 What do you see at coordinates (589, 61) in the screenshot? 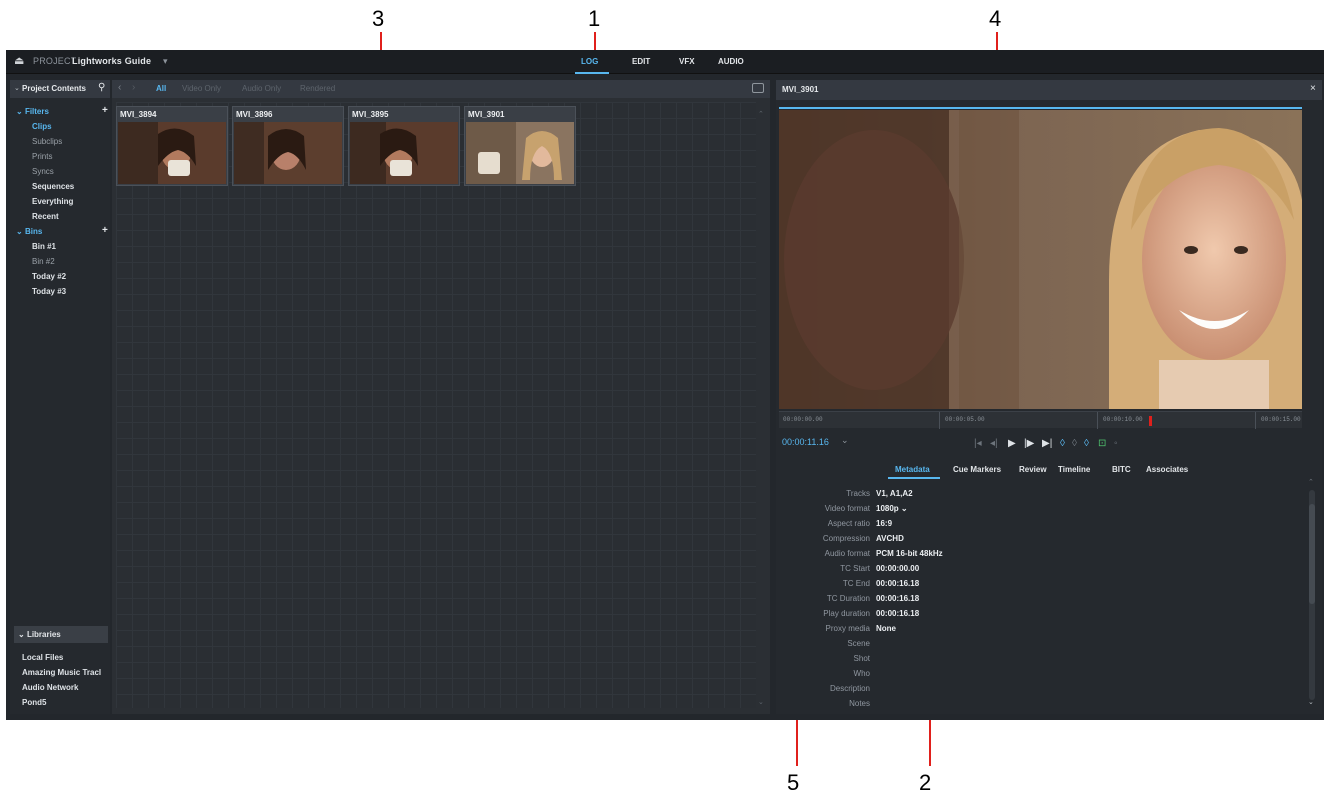
I see `tab-log: LOG` at bounding box center [589, 61].